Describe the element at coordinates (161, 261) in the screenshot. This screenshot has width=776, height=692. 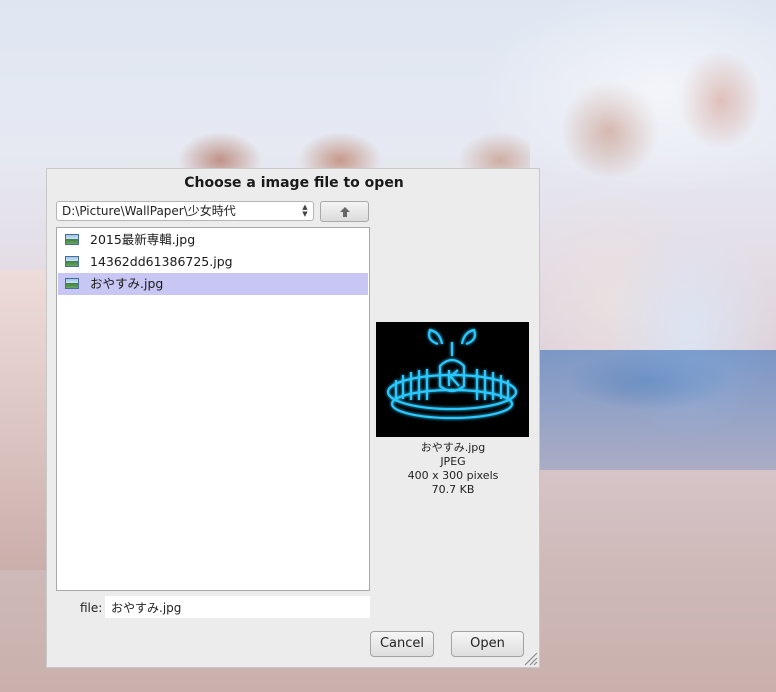
I see `file-name: 14362dd61386725.jpg` at that location.